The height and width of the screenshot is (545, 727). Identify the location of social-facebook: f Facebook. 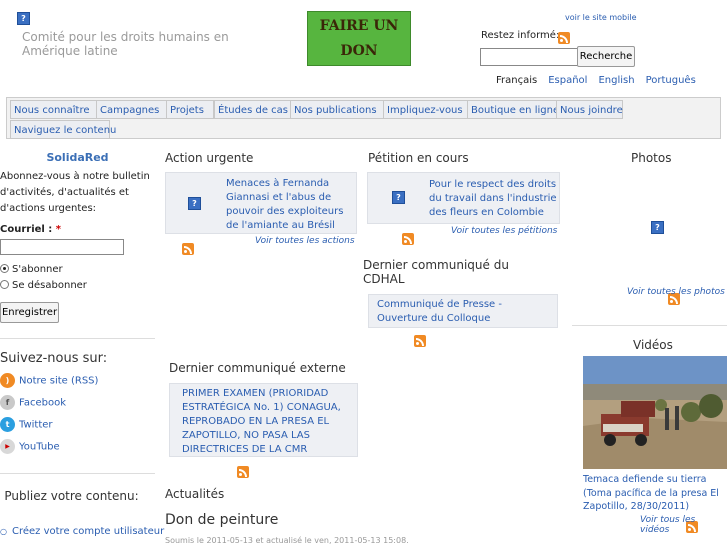
(33, 403).